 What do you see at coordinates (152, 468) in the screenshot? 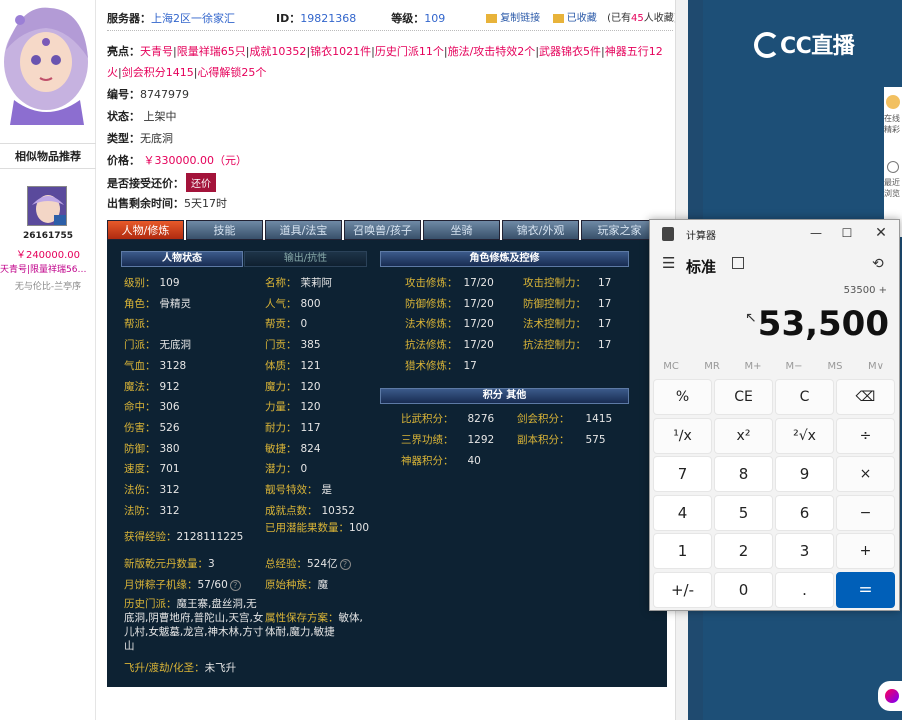
I see `stat-left: 速度： 701` at bounding box center [152, 468].